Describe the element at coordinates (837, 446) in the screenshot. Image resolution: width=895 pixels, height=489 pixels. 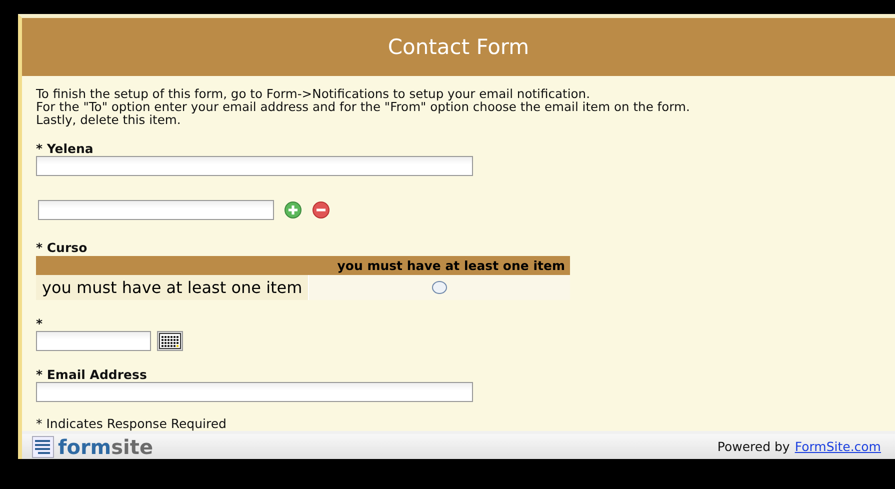
I see `formsite-link: FormSite.com` at that location.